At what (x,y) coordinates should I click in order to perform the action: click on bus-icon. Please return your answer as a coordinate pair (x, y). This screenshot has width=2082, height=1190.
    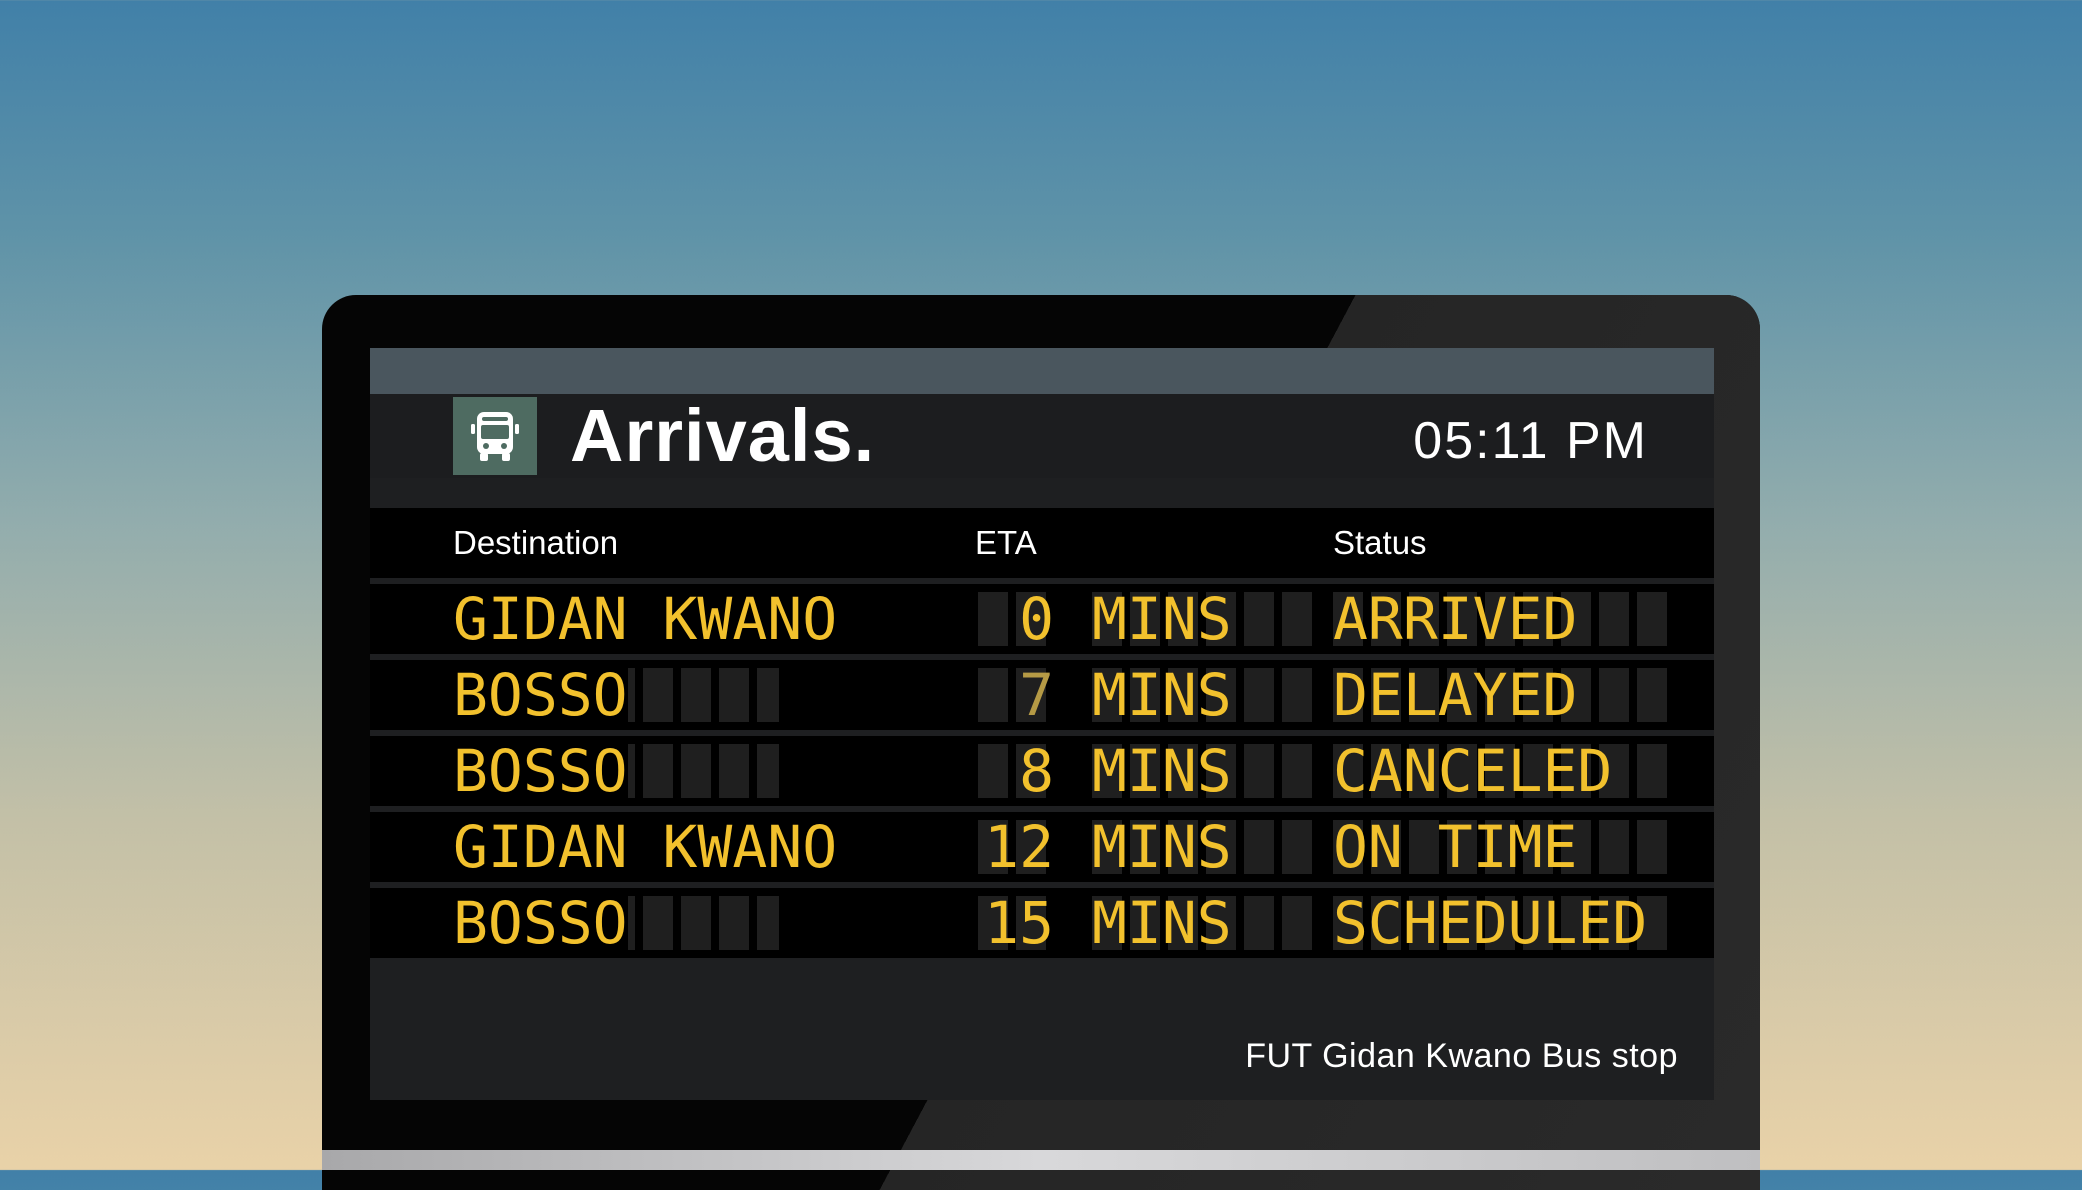
    Looking at the image, I should click on (495, 436).